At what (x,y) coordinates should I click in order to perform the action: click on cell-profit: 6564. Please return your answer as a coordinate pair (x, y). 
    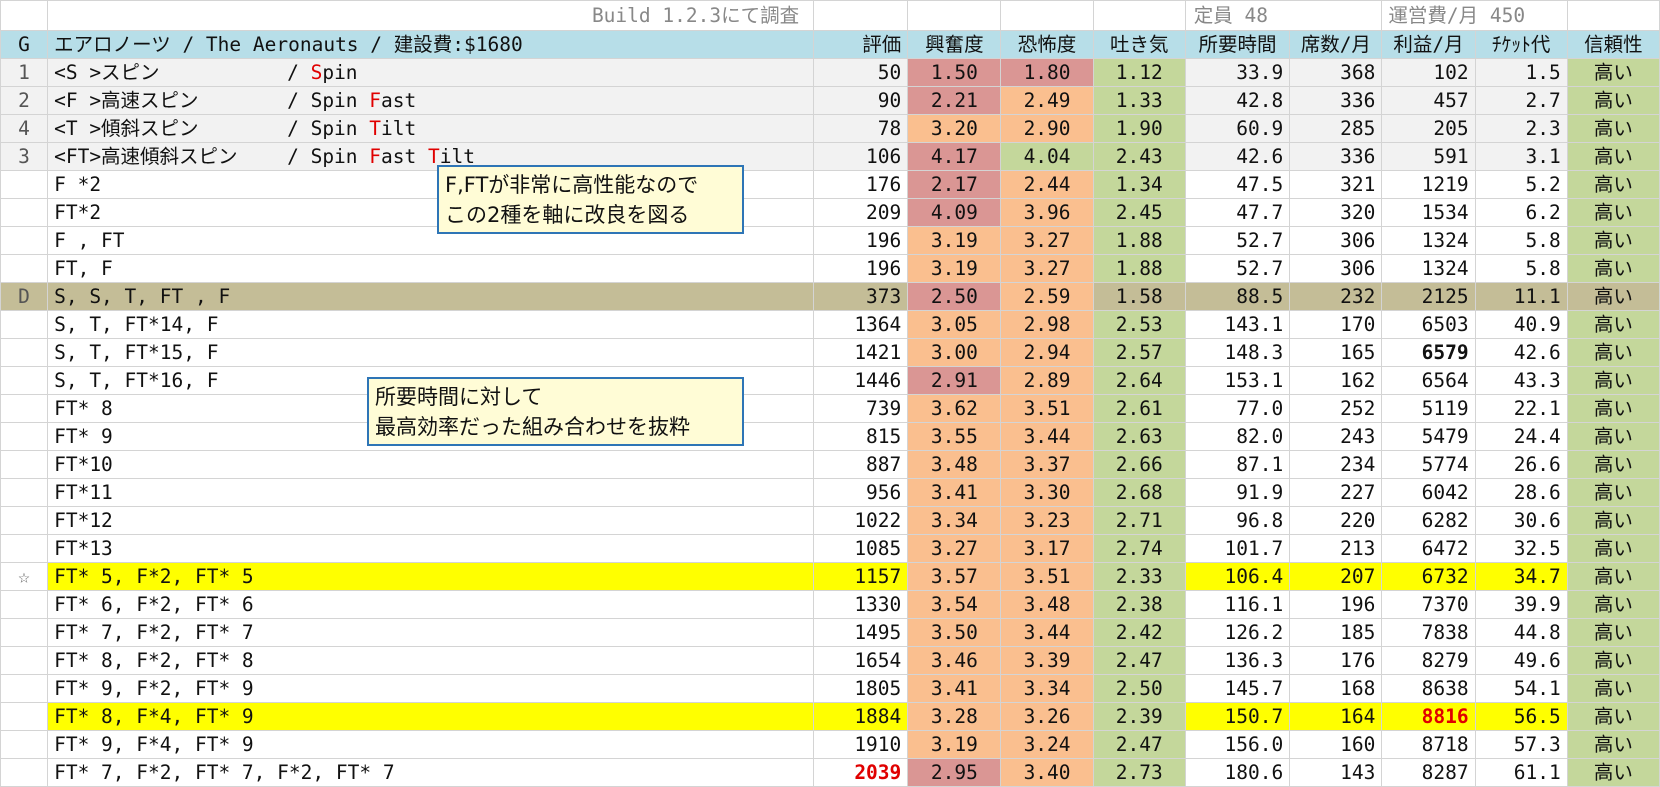
    Looking at the image, I should click on (1428, 380).